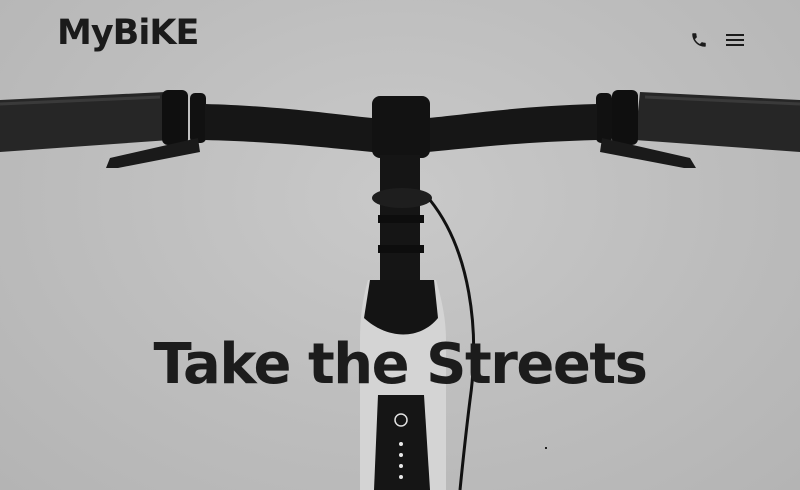 The height and width of the screenshot is (490, 800). What do you see at coordinates (400, 364) in the screenshot?
I see `hero-headline: Take the Streets` at bounding box center [400, 364].